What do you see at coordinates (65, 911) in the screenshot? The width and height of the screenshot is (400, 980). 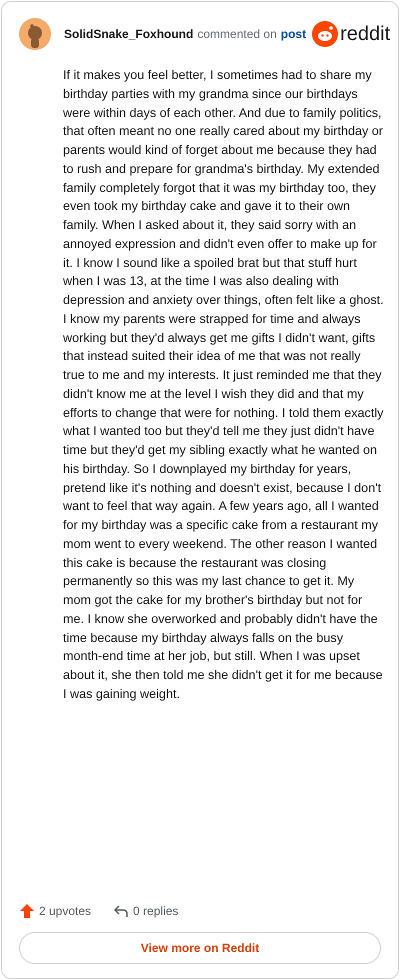 I see `upvote-count: 2 upvotes` at bounding box center [65, 911].